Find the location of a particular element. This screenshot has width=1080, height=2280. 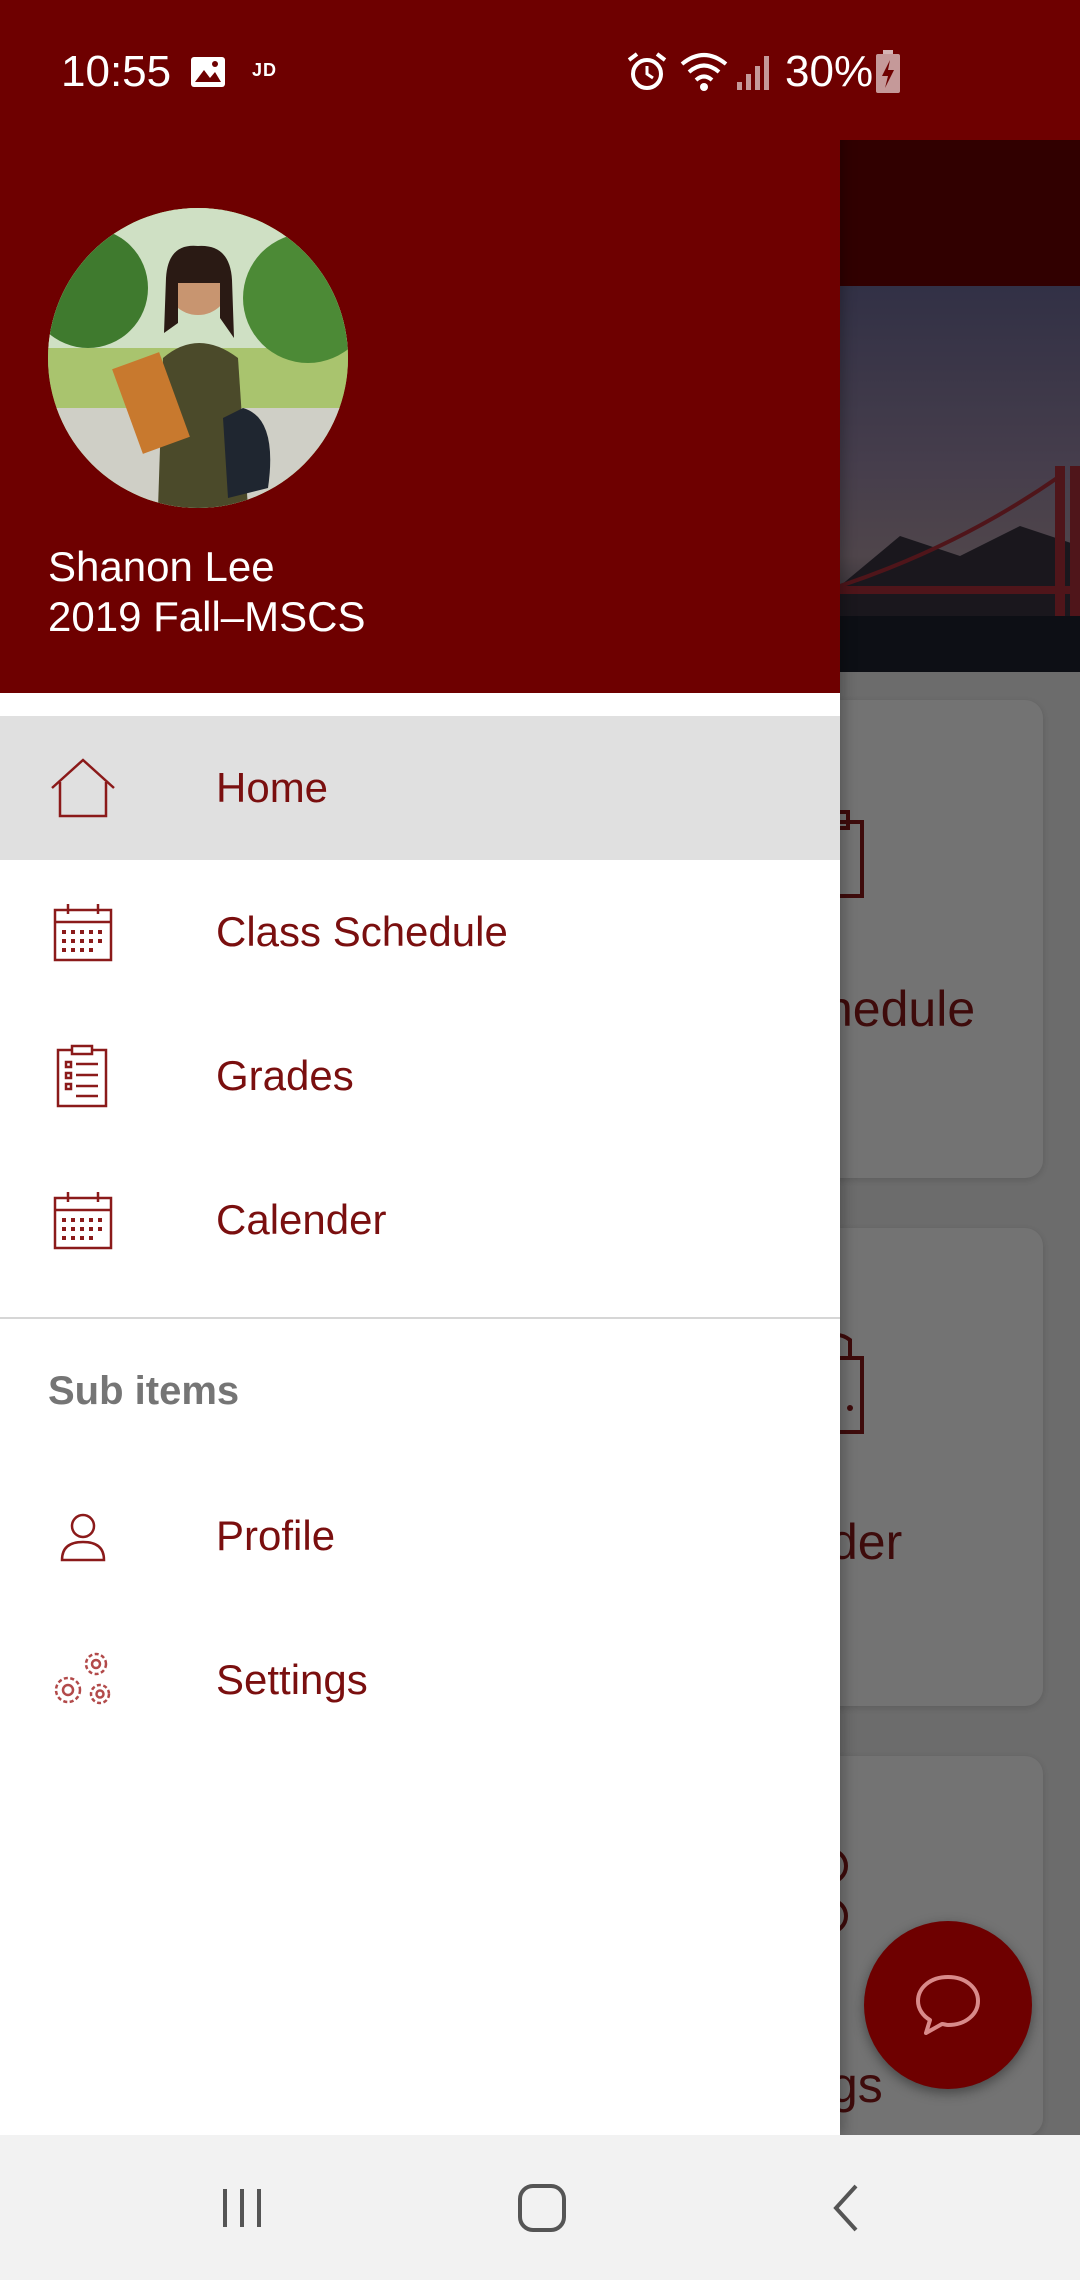

menu-item-label: Home is located at coordinates (272, 787).